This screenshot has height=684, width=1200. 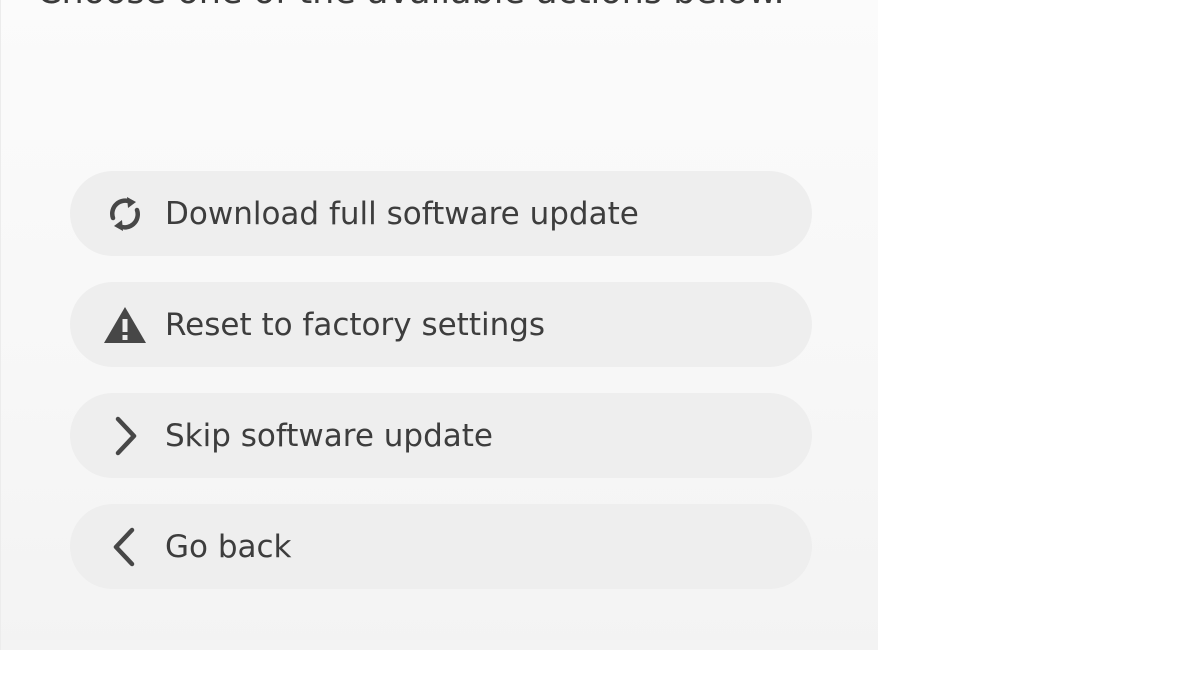 I want to click on skip-software-update-label: Skip software update, so click(x=329, y=435).